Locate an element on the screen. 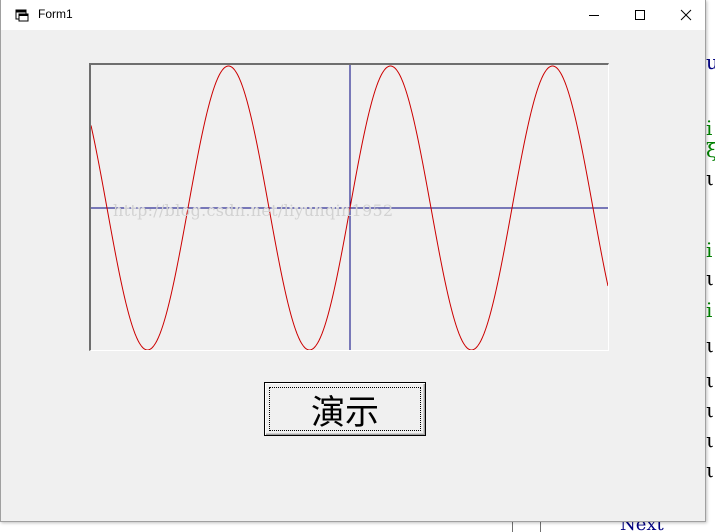  maximize-icon is located at coordinates (640, 15).